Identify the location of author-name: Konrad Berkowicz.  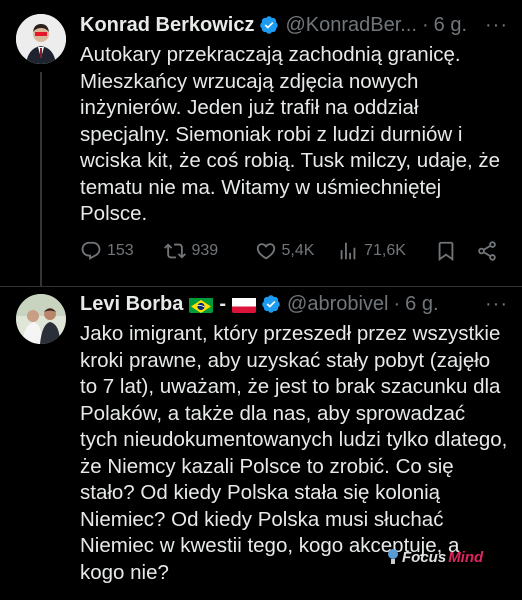
(167, 25).